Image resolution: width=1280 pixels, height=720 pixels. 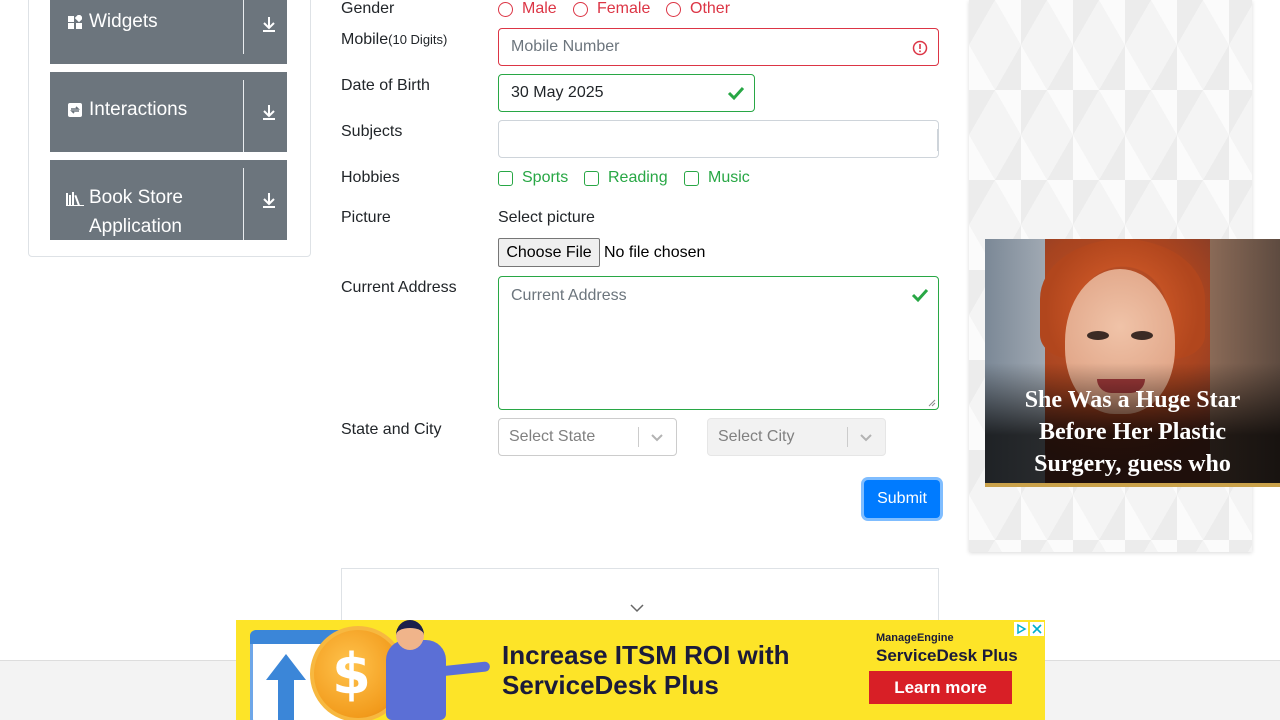 What do you see at coordinates (565, 46) in the screenshot?
I see `mobile-placeholder: Mobile Number` at bounding box center [565, 46].